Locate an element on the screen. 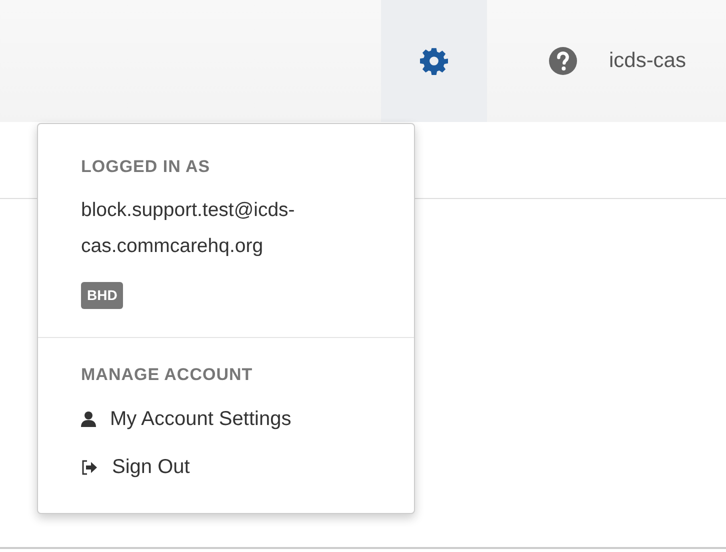 The width and height of the screenshot is (726, 552). settings-button is located at coordinates (433, 61).